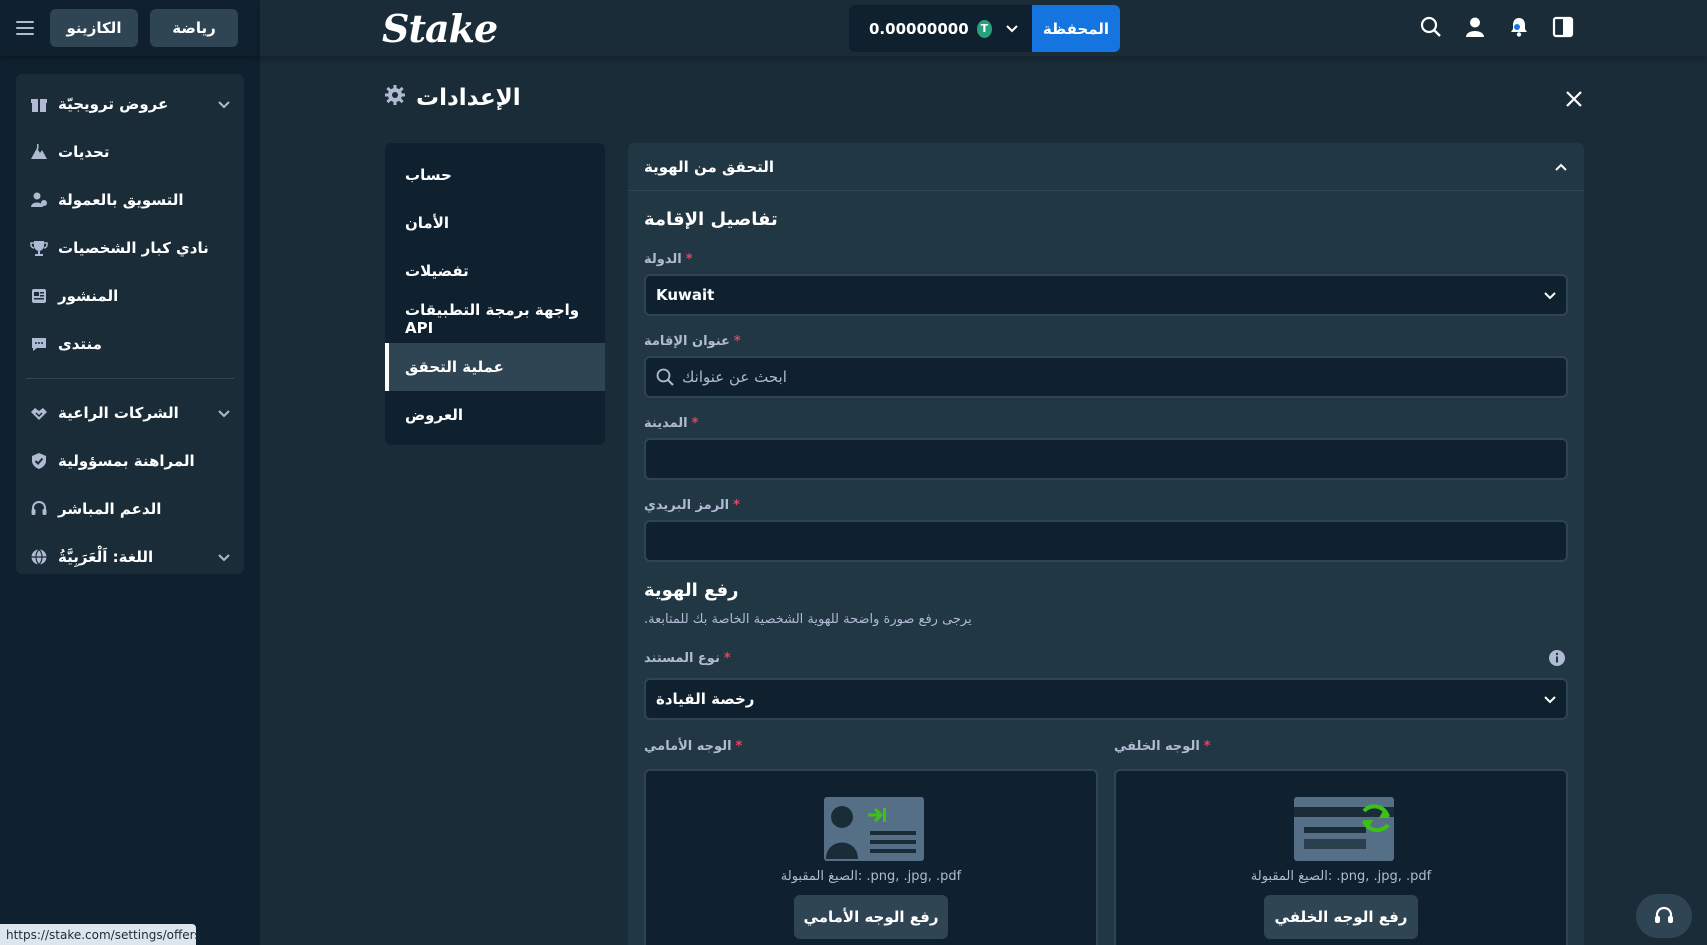  What do you see at coordinates (874, 829) in the screenshot?
I see `id-card-front-icon` at bounding box center [874, 829].